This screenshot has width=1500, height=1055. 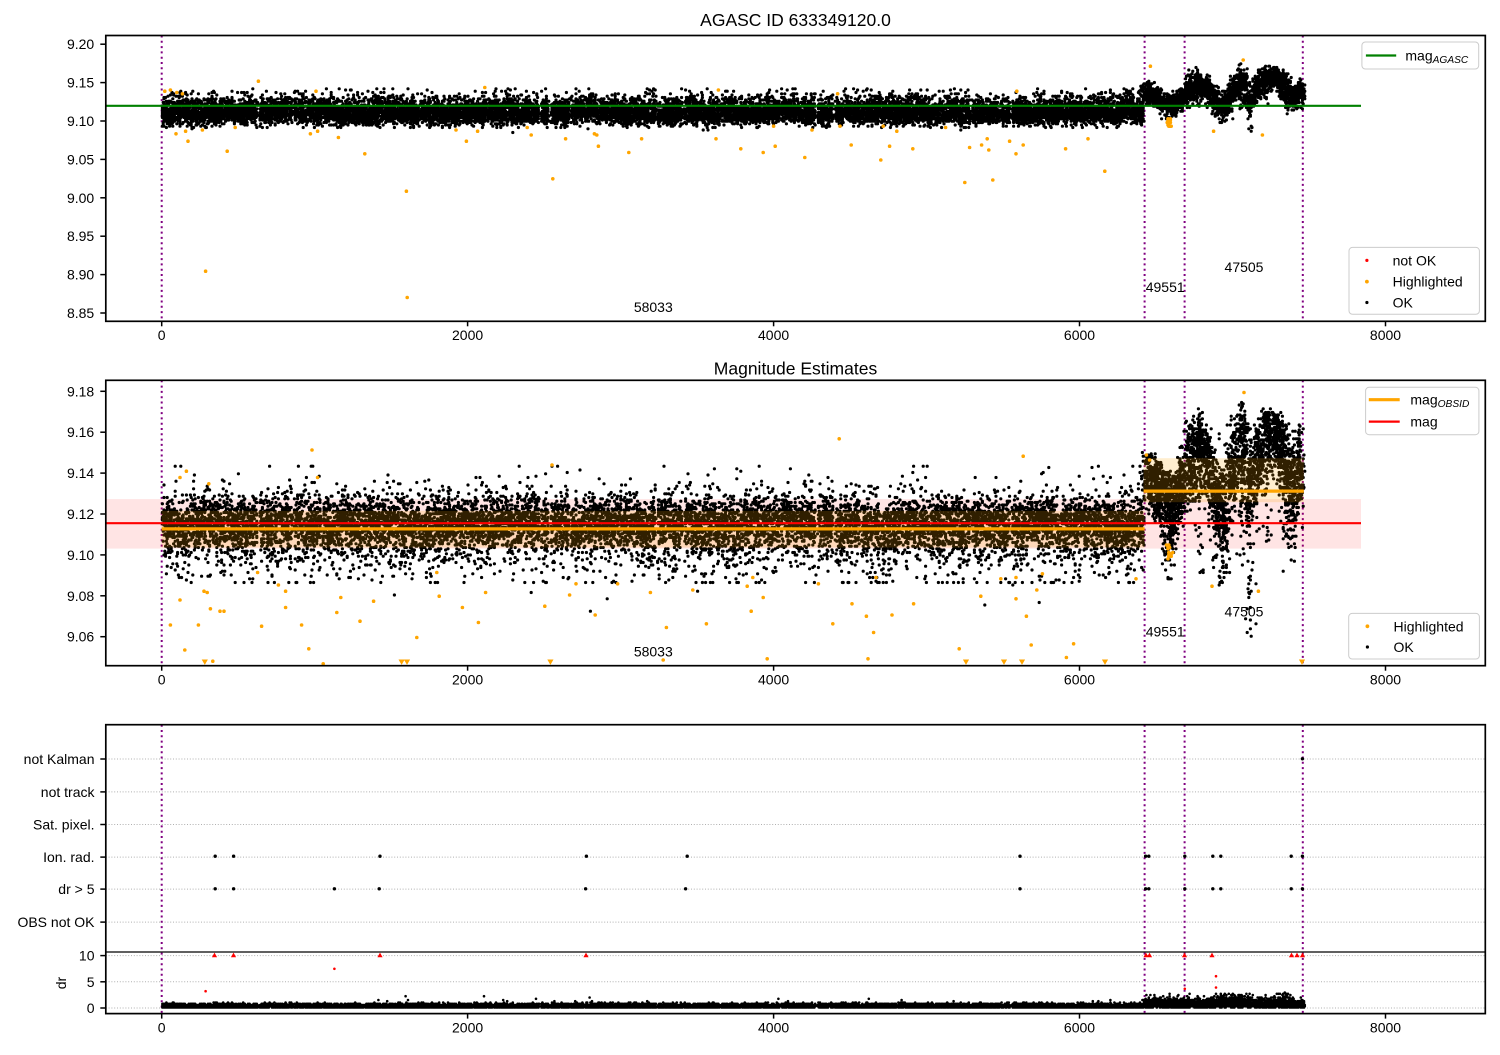 I want to click on svg-text: 10, so click(x=87, y=956).